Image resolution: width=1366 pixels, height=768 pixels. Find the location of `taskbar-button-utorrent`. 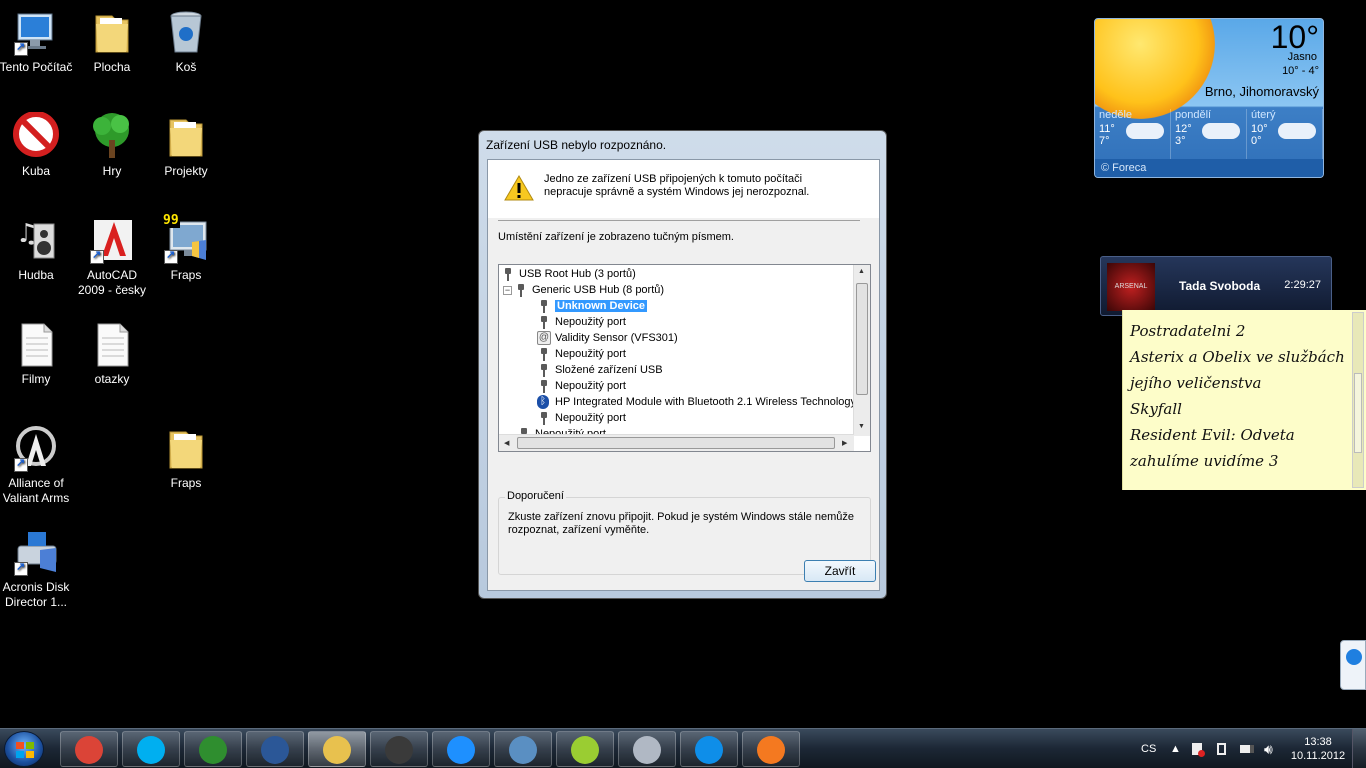

taskbar-button-utorrent is located at coordinates (213, 749).